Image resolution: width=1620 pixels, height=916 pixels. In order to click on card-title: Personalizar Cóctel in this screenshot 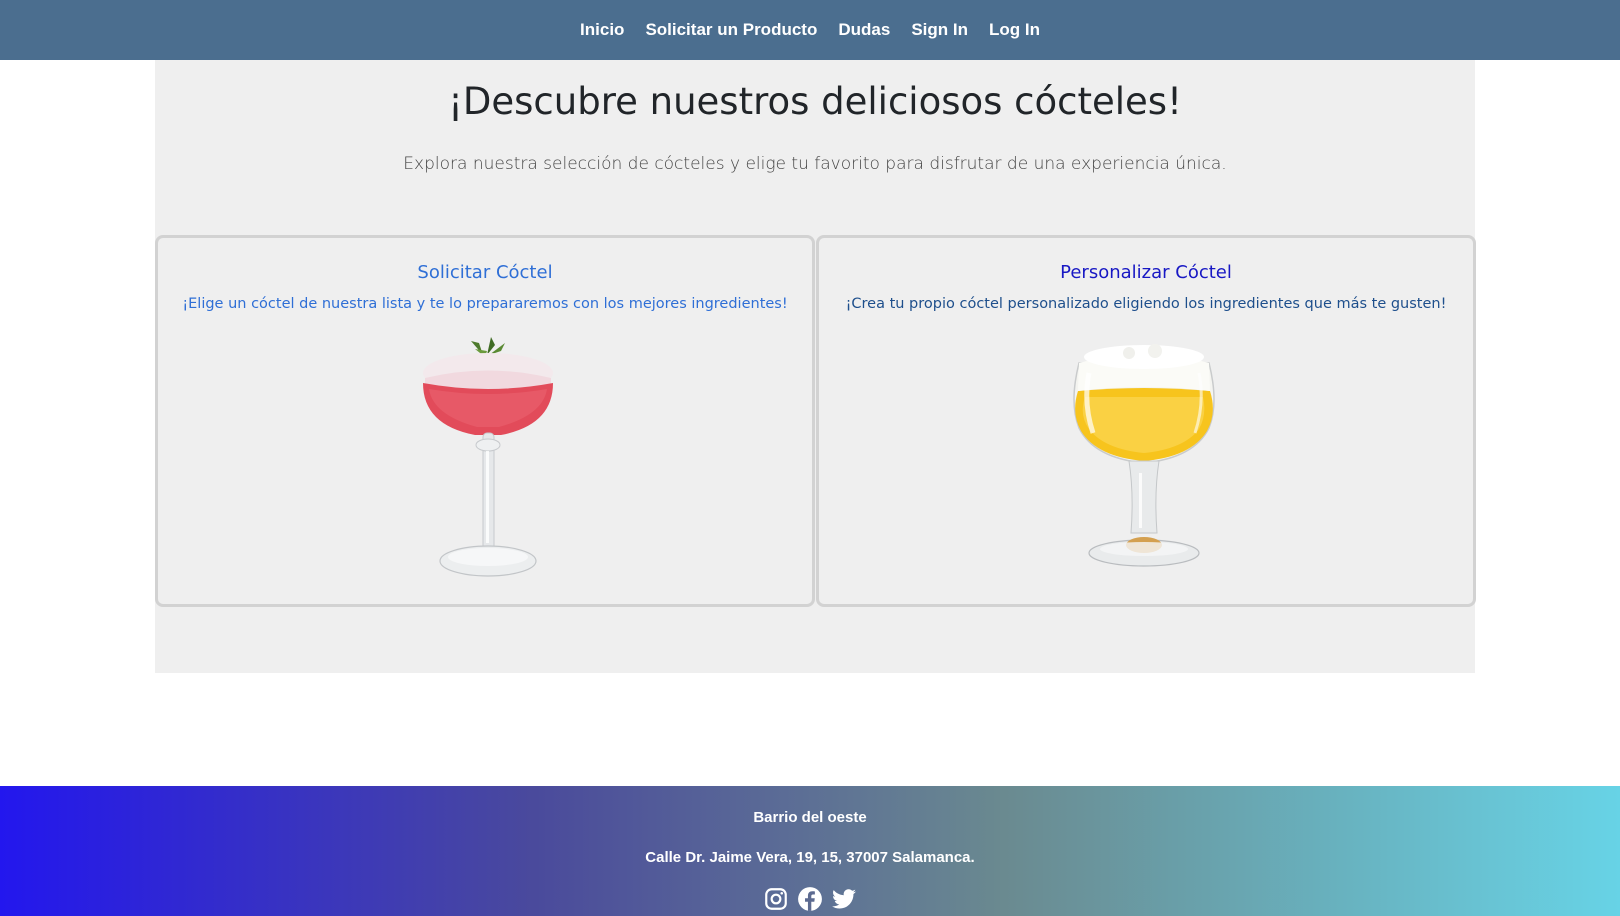, I will do `click(1146, 272)`.